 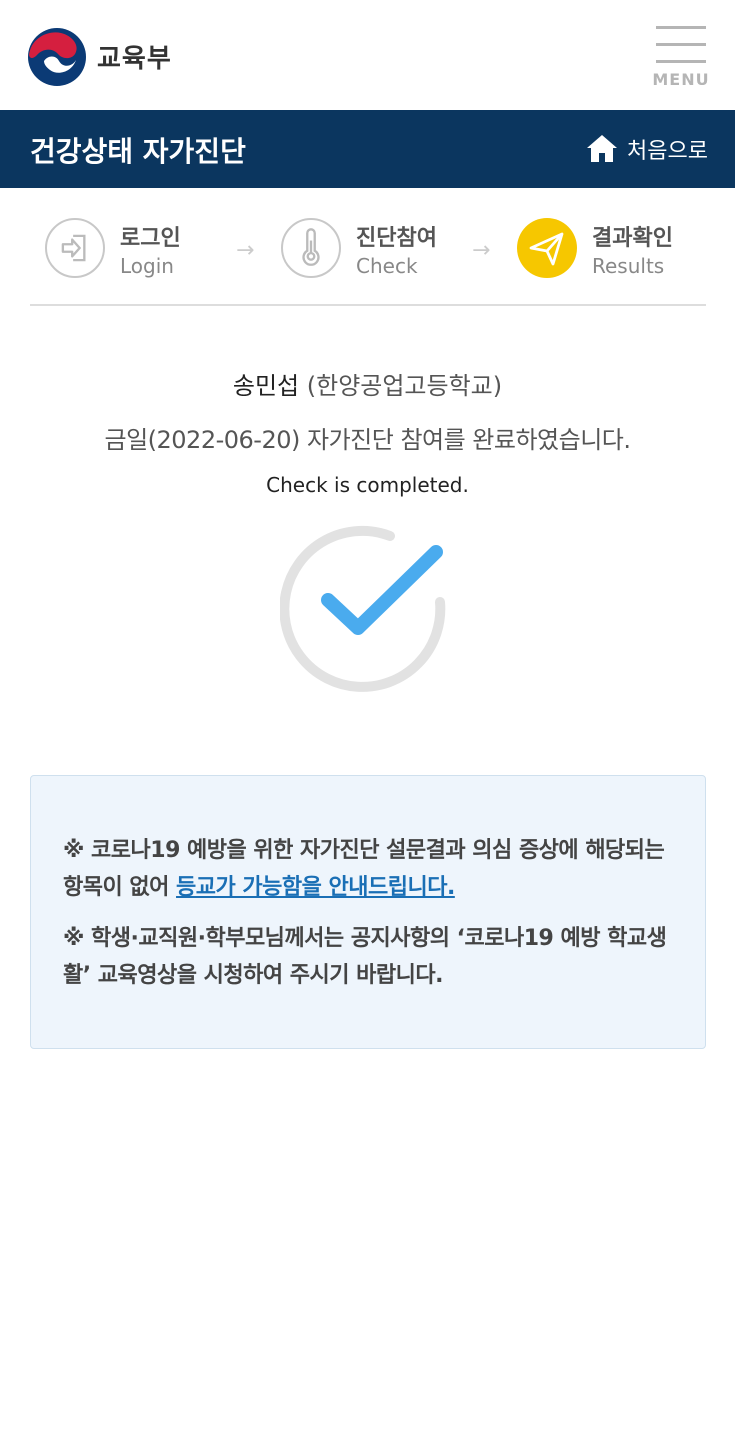 I want to click on thermometer-icon, so click(x=311, y=248).